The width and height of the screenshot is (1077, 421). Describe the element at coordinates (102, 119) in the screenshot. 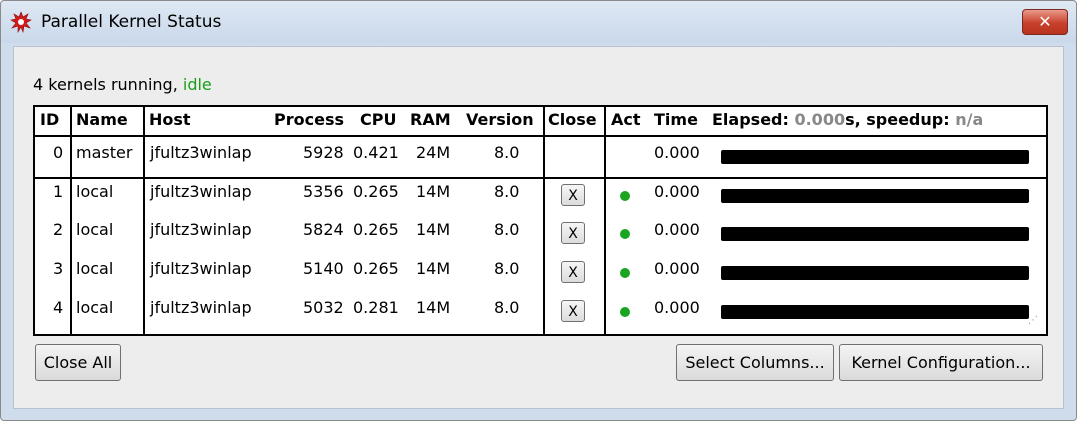

I see `header-name: Name` at that location.